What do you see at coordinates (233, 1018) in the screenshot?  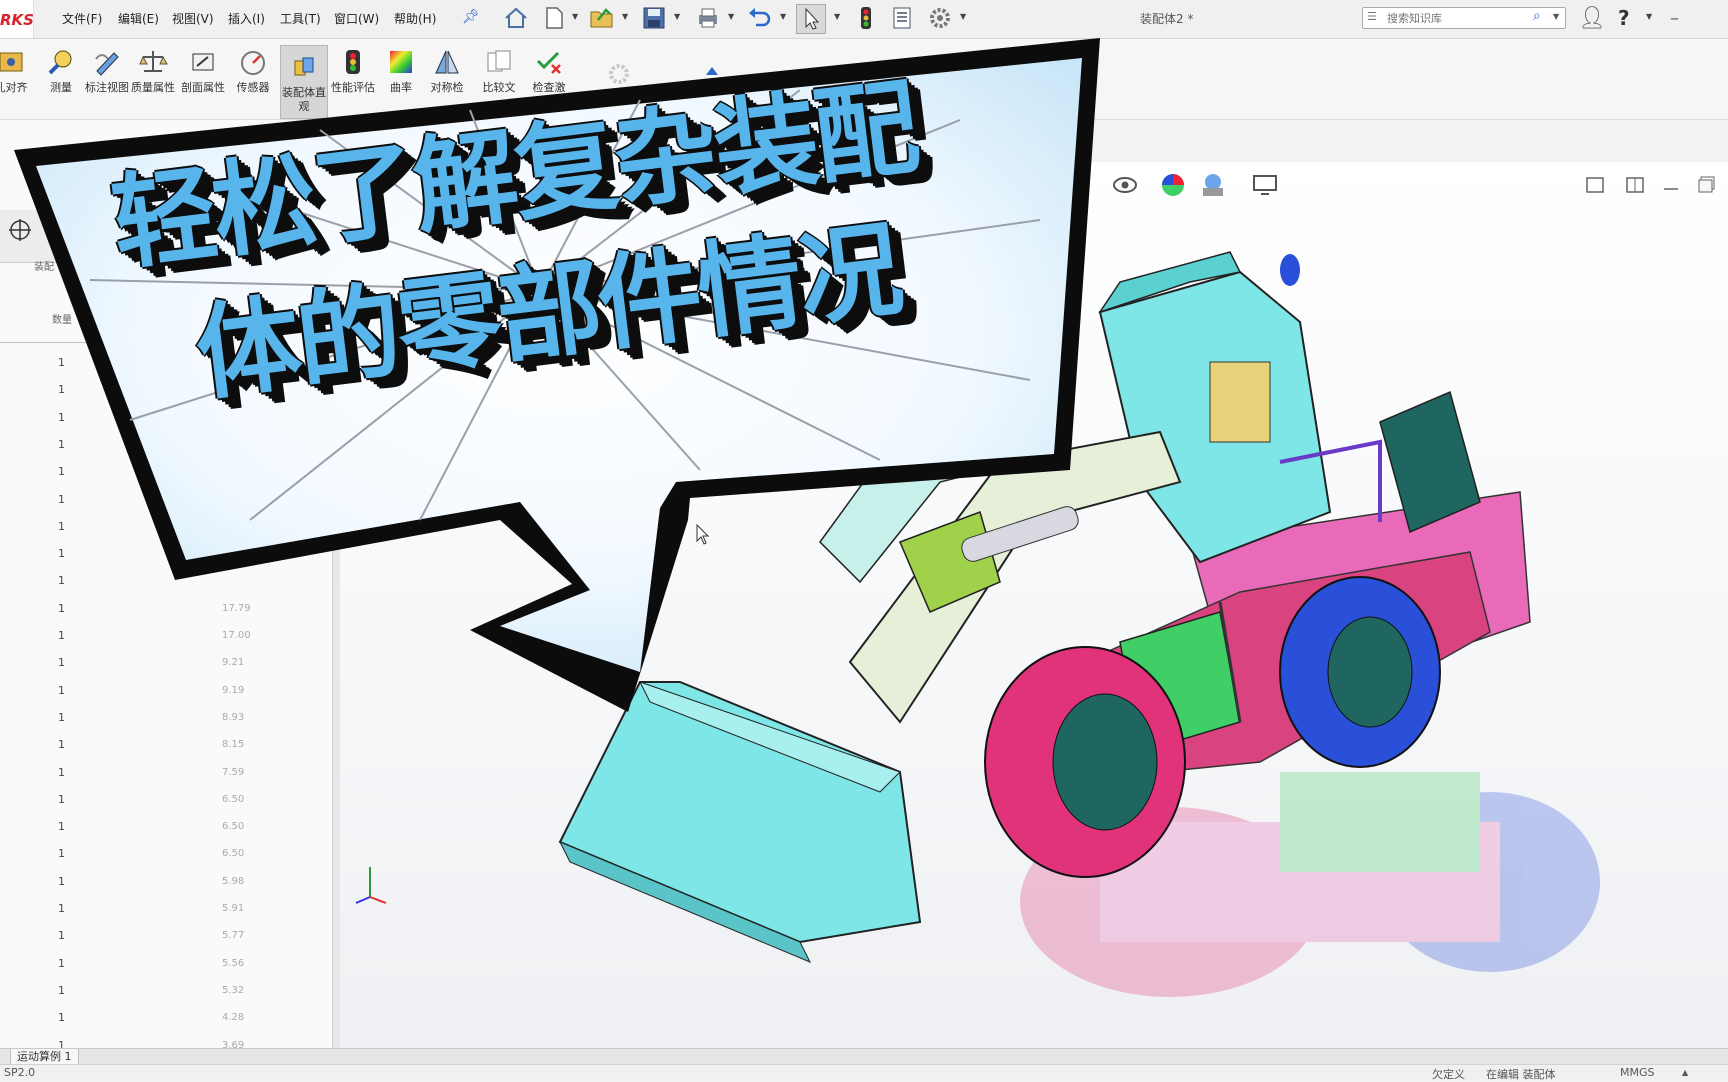 I see `row-value: 4.28` at bounding box center [233, 1018].